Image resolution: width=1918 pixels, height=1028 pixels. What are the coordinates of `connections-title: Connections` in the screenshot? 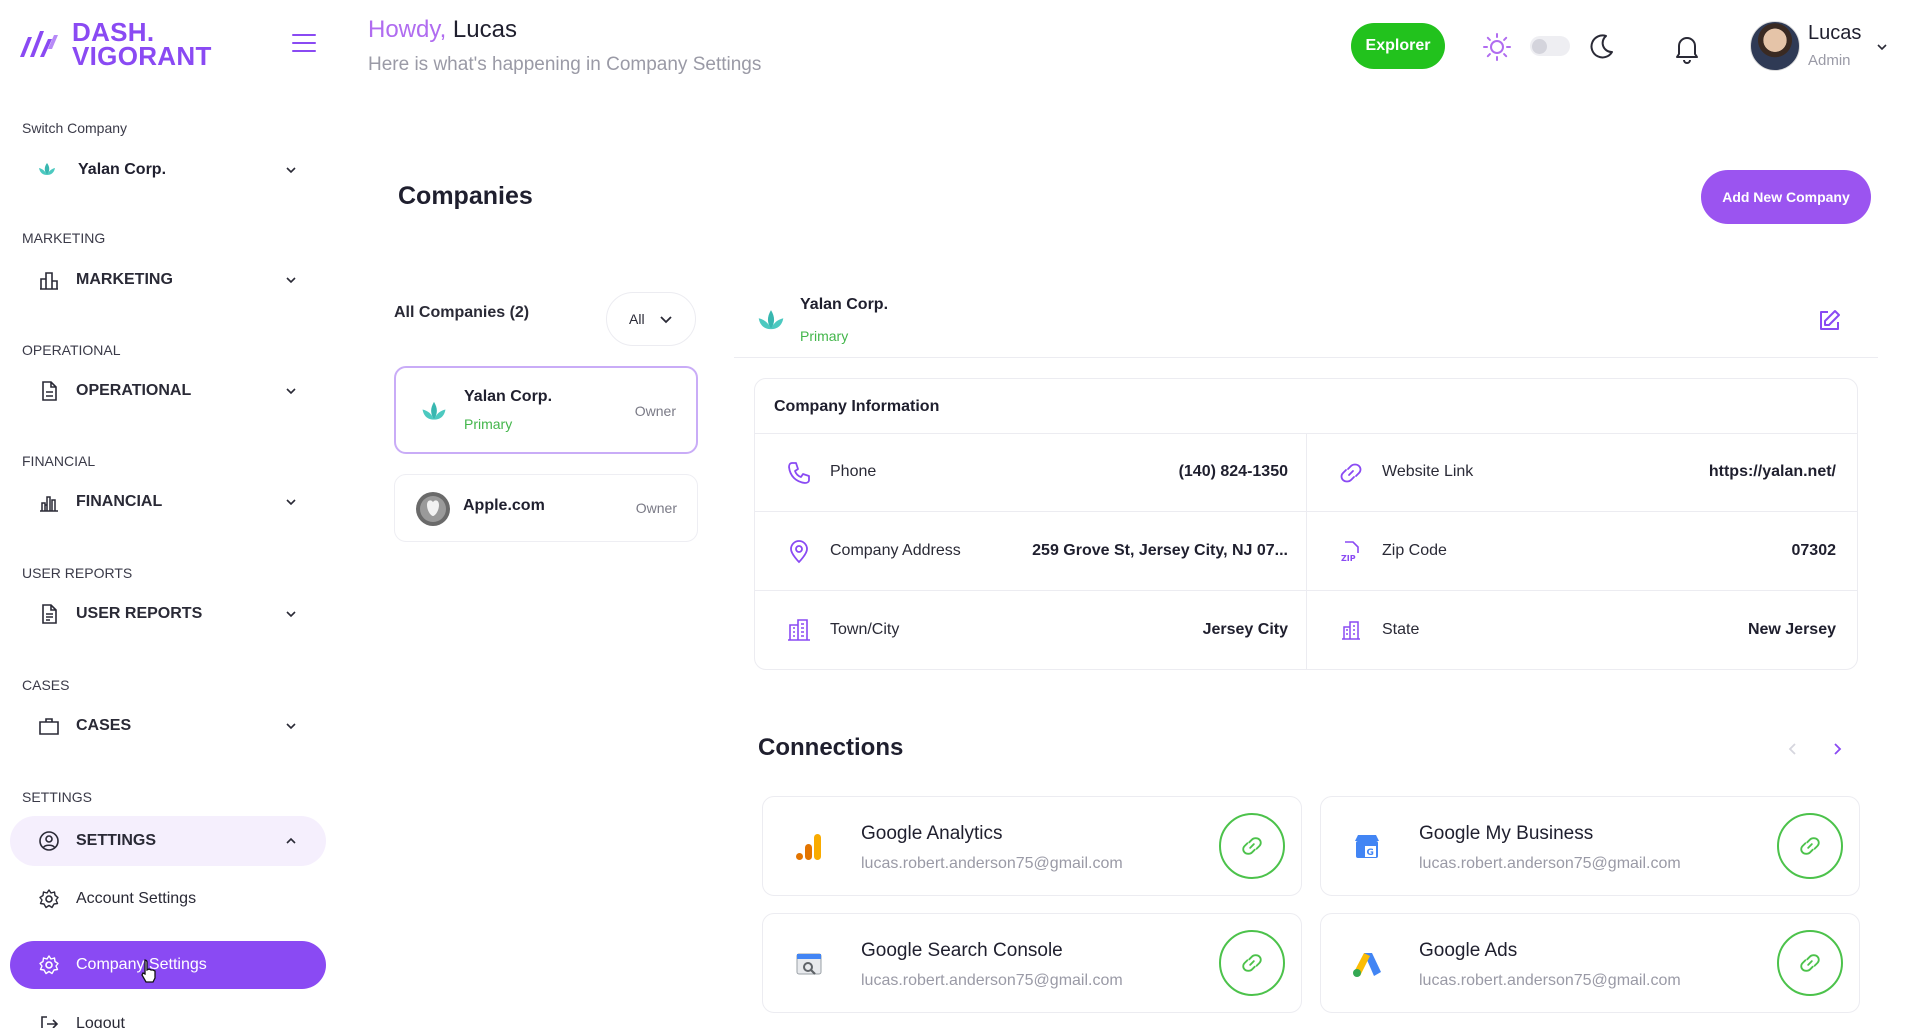 It's located at (831, 747).